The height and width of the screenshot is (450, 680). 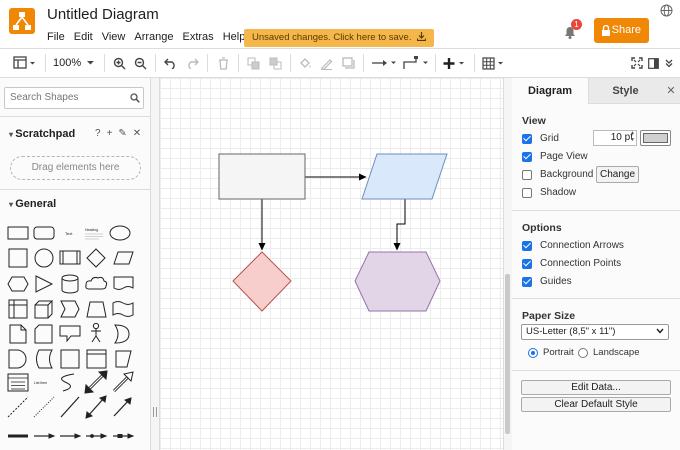 I want to click on paper-size-select: US-Letter (8,5" x 11"), so click(x=595, y=332).